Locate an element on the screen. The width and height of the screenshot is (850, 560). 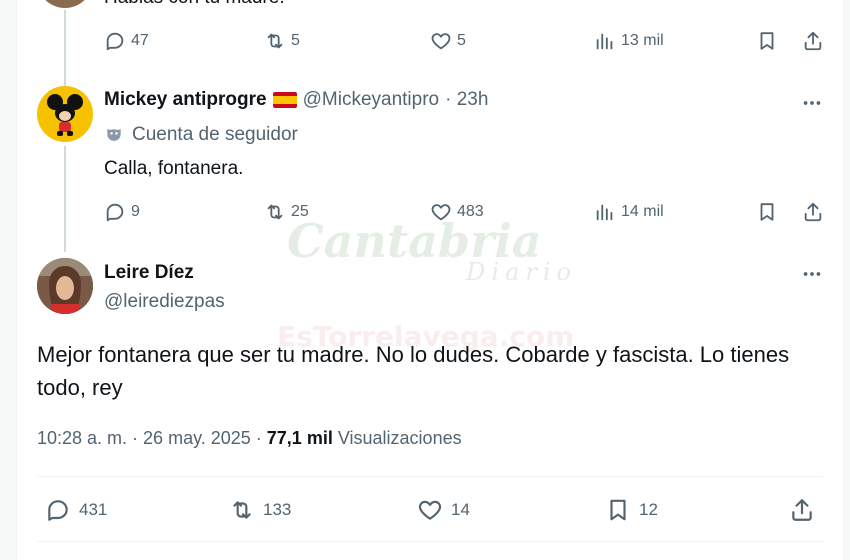
mask-icon is located at coordinates (114, 135).